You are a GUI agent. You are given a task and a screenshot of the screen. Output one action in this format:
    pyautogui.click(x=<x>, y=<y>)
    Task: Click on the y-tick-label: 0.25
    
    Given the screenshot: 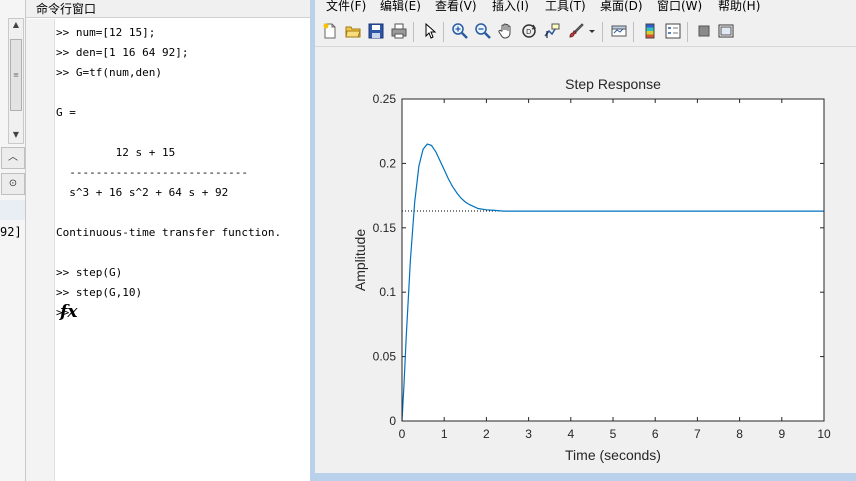 What is the action you would take?
    pyautogui.click(x=385, y=99)
    